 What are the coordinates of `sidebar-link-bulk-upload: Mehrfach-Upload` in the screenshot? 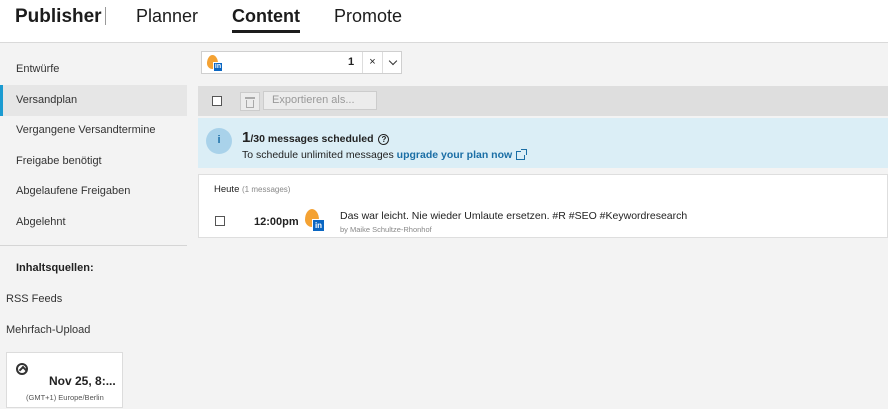 It's located at (48, 330).